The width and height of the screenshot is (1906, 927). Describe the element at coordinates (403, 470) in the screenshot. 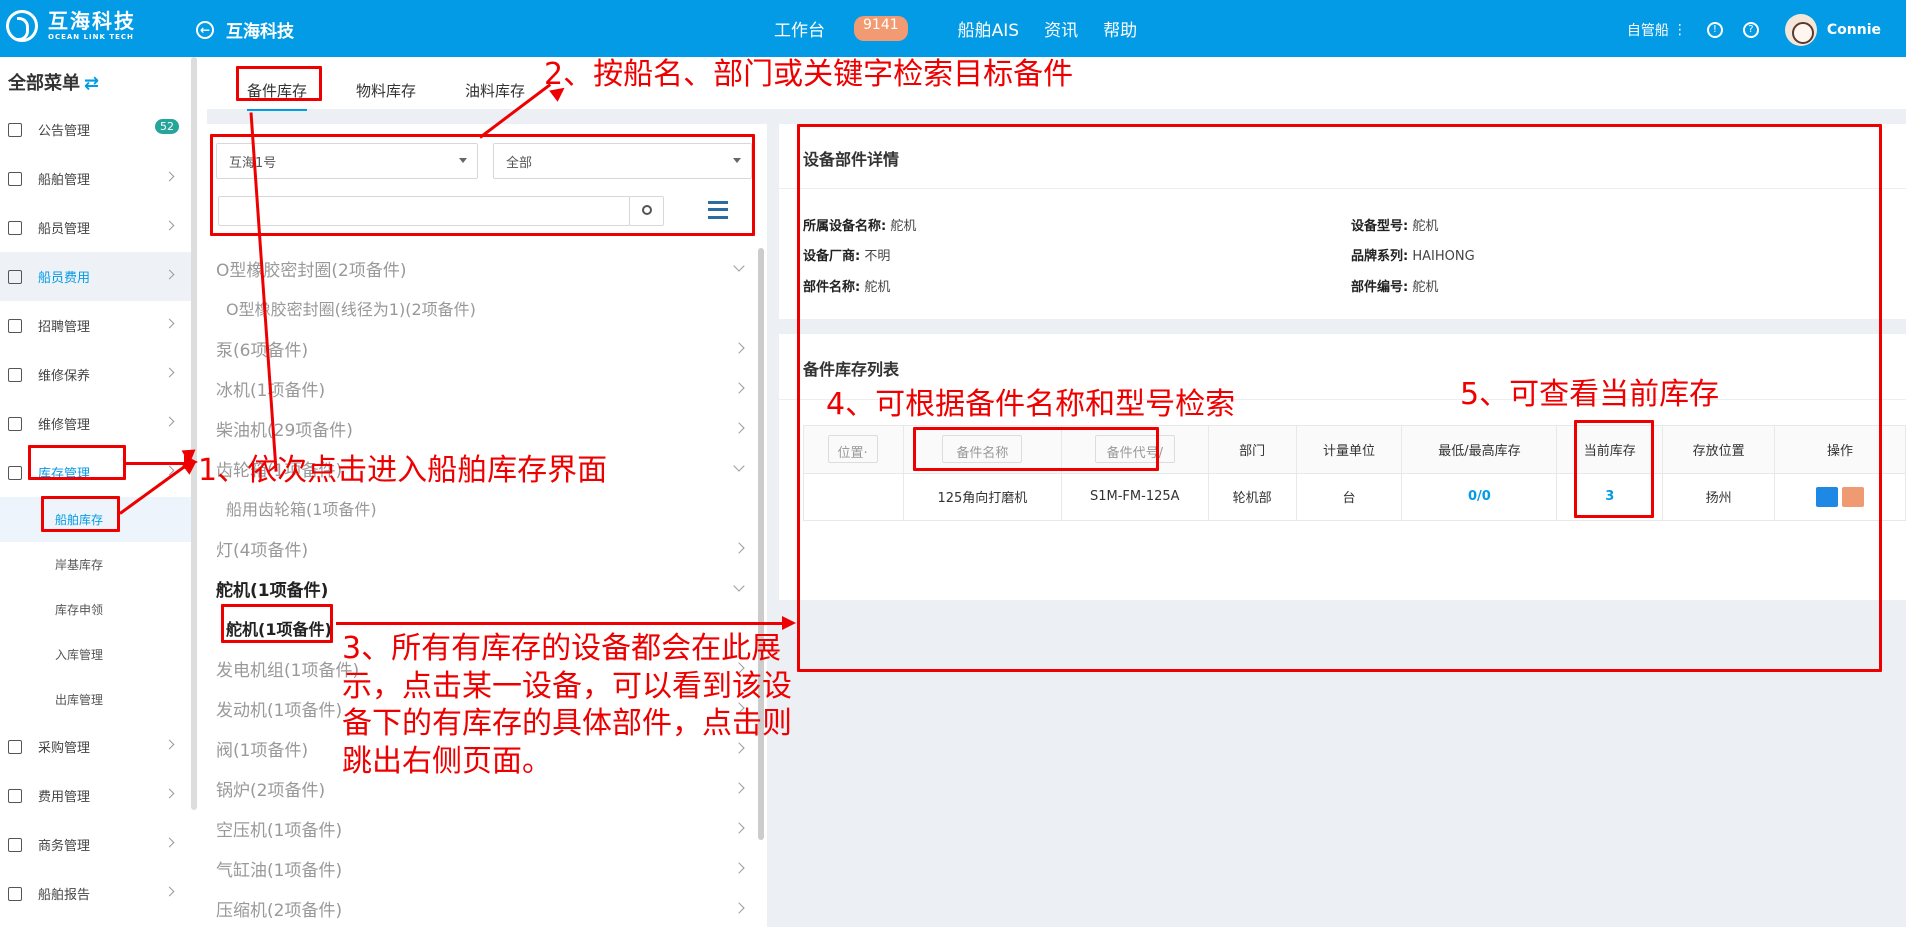

I see `annotation-step-1: 1、依次点击进入船舶库存界面` at that location.